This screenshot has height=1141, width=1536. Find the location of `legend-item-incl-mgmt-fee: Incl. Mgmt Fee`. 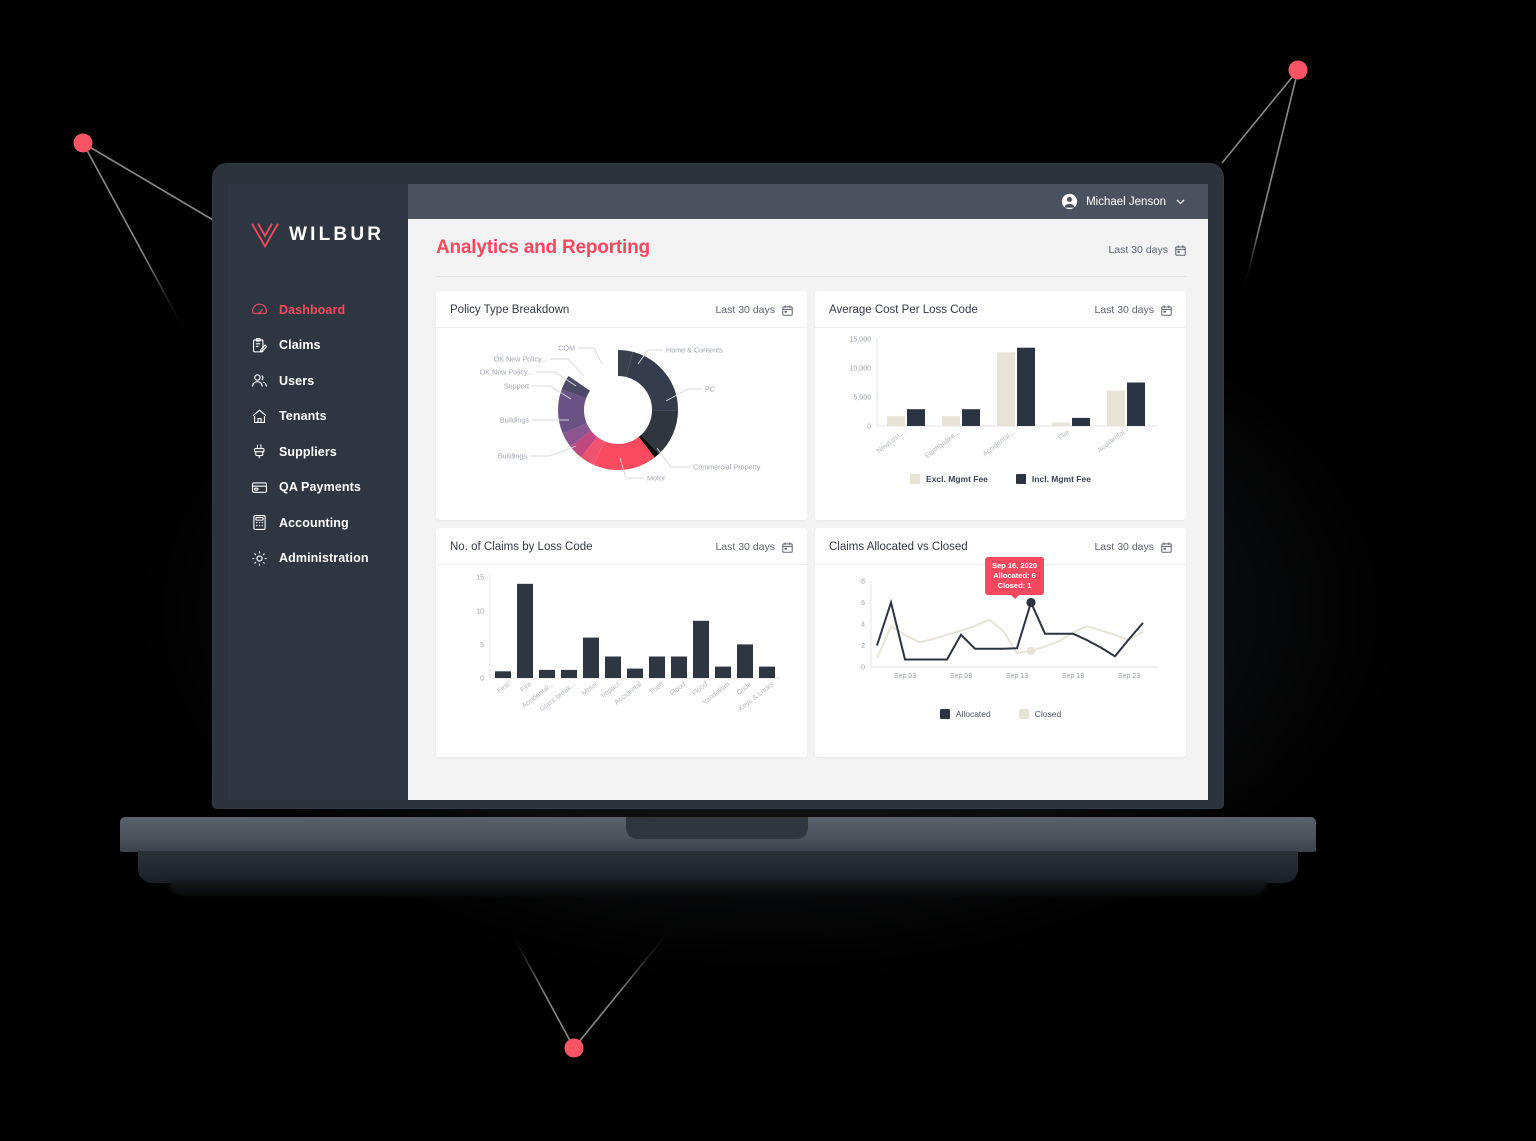

legend-item-incl-mgmt-fee: Incl. Mgmt Fee is located at coordinates (1053, 479).